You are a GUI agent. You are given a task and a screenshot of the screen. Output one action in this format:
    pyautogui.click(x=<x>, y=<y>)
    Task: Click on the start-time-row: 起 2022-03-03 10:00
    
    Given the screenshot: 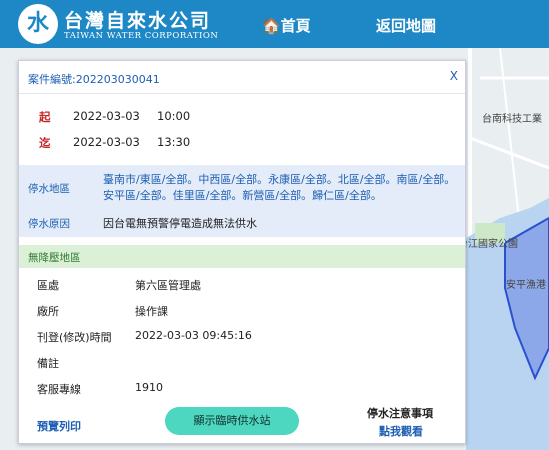 What is the action you would take?
    pyautogui.click(x=242, y=117)
    